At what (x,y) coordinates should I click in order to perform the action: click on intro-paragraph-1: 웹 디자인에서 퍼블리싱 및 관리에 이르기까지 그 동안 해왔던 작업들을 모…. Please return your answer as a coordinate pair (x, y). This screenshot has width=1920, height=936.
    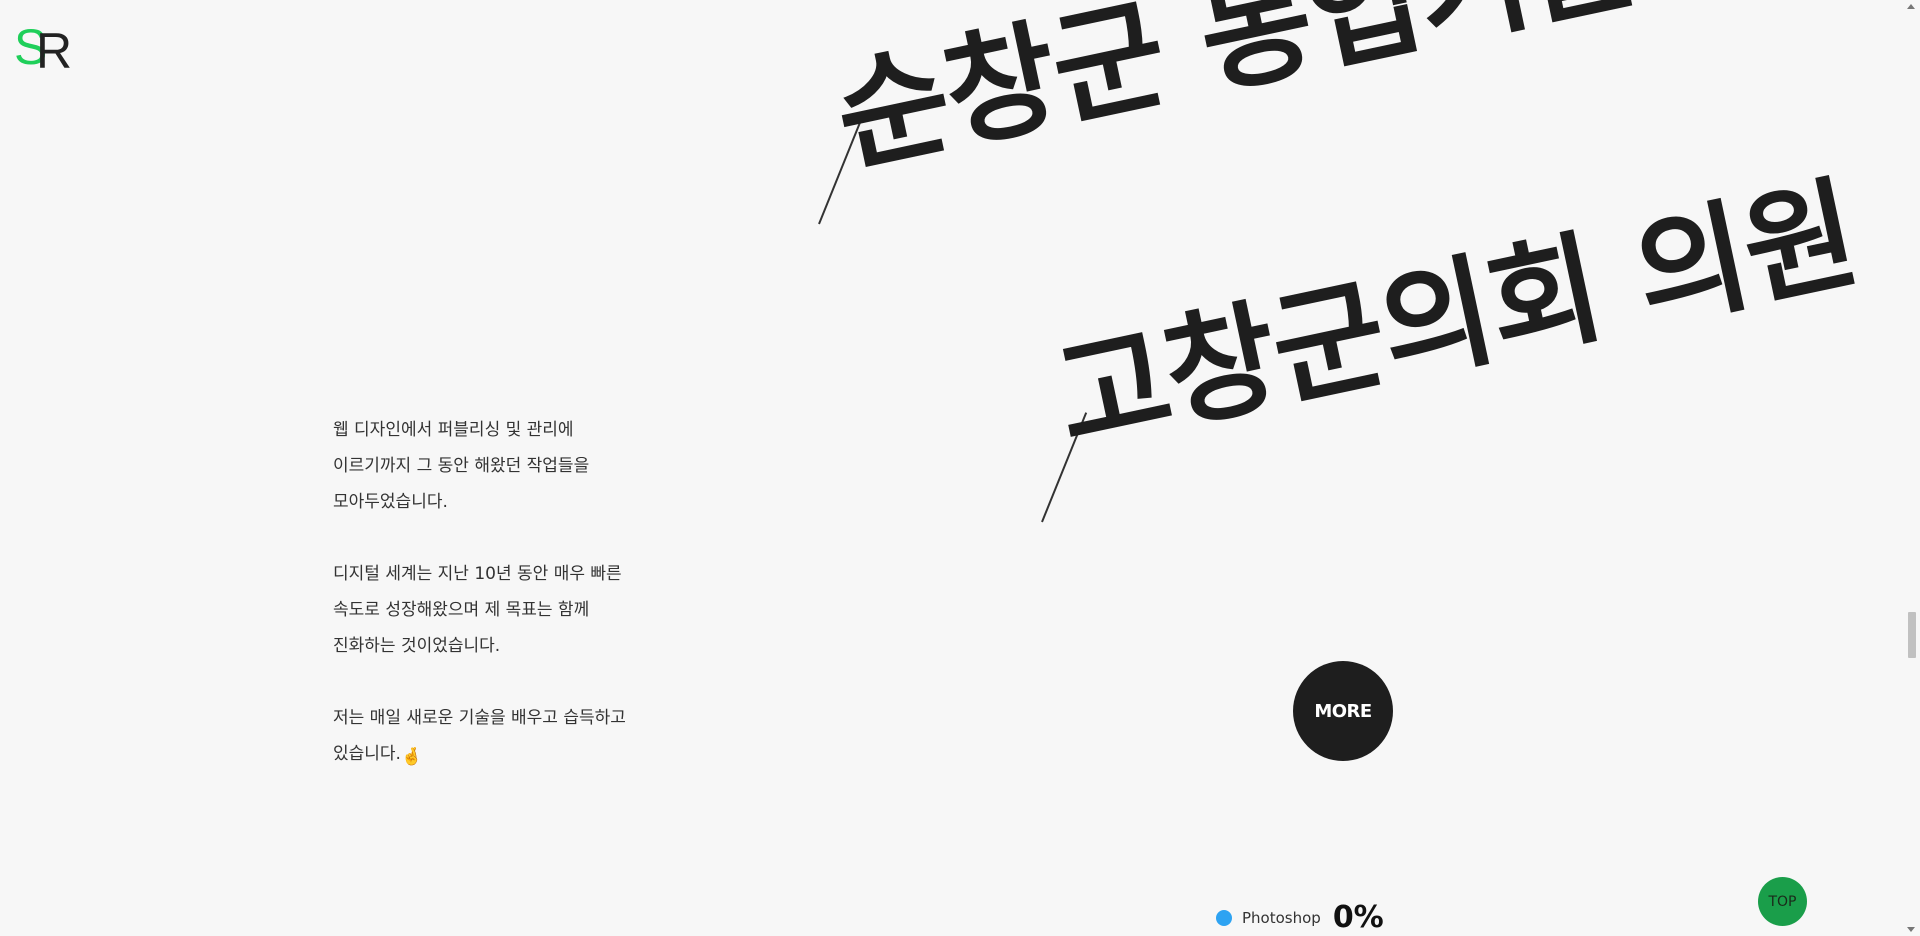
    Looking at the image, I should click on (461, 466).